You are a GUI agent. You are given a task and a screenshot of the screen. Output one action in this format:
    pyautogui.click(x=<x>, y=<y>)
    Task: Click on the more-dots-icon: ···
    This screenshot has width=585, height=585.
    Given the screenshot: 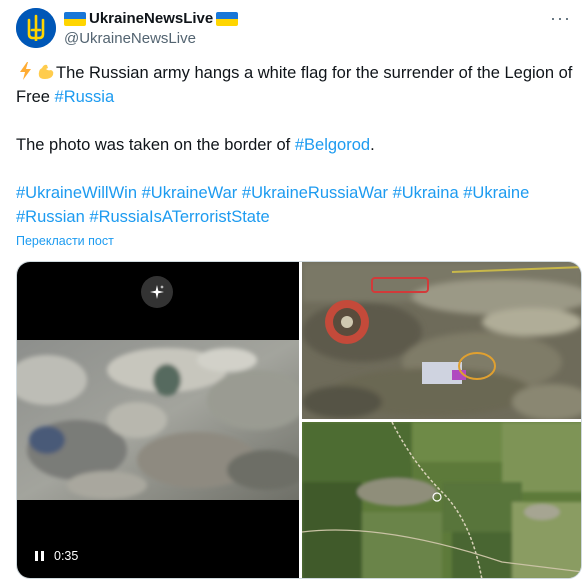 What is the action you would take?
    pyautogui.click(x=560, y=18)
    